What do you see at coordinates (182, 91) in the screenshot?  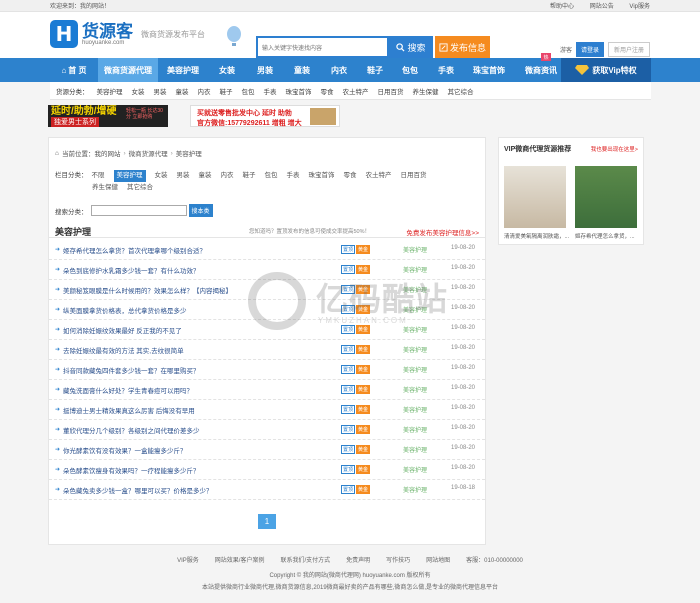 I see `category-link: 童装` at bounding box center [182, 91].